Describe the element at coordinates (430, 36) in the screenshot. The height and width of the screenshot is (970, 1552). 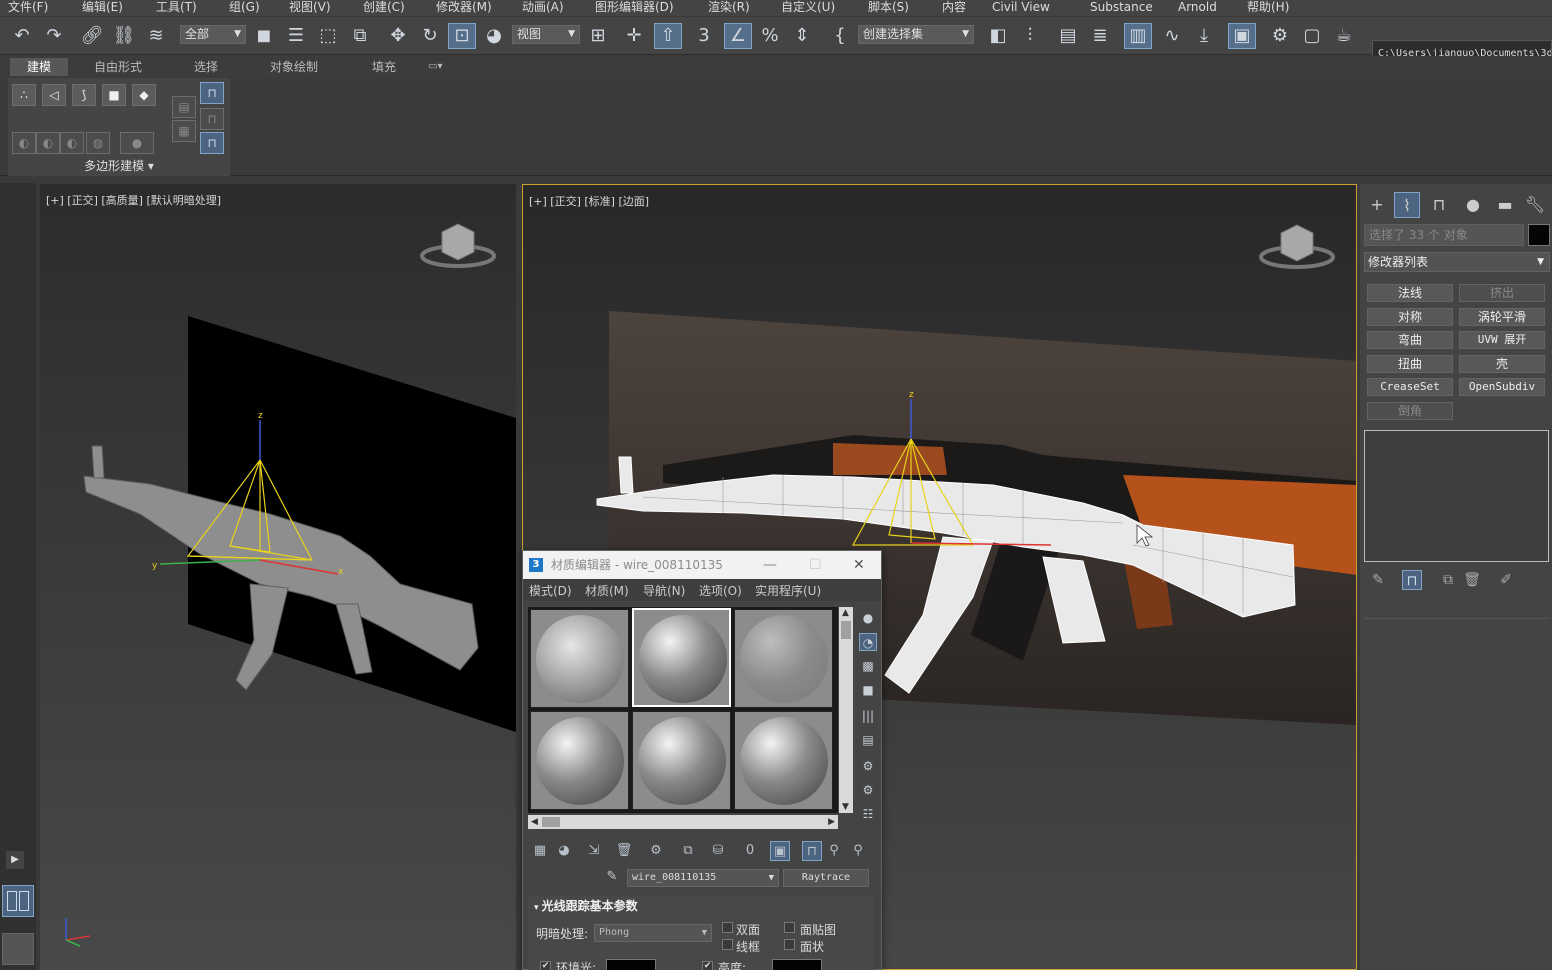
I see `rotate-icon: ↻` at that location.